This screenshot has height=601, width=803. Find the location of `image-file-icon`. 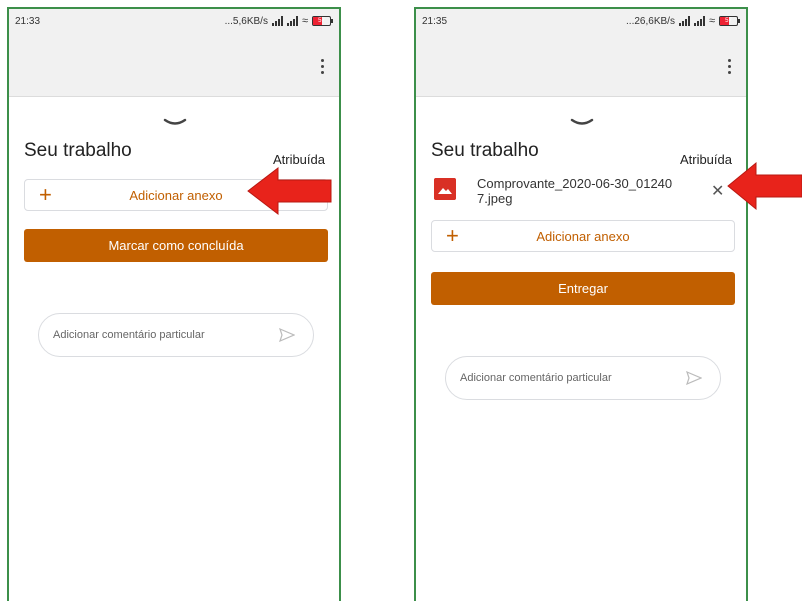

image-file-icon is located at coordinates (445, 189).